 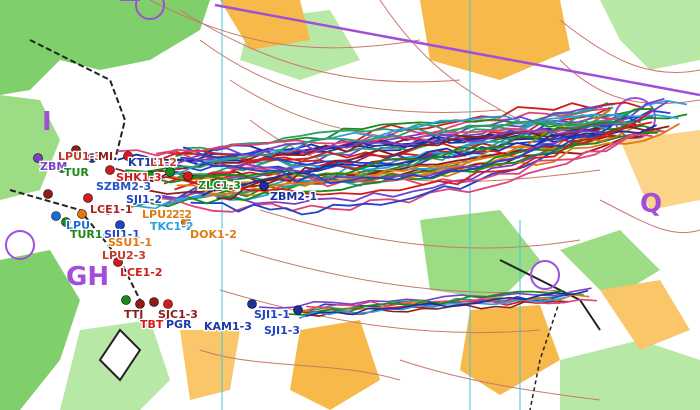 What do you see at coordinates (228, 326) in the screenshot?
I see `route-label: KAM1-3` at bounding box center [228, 326].